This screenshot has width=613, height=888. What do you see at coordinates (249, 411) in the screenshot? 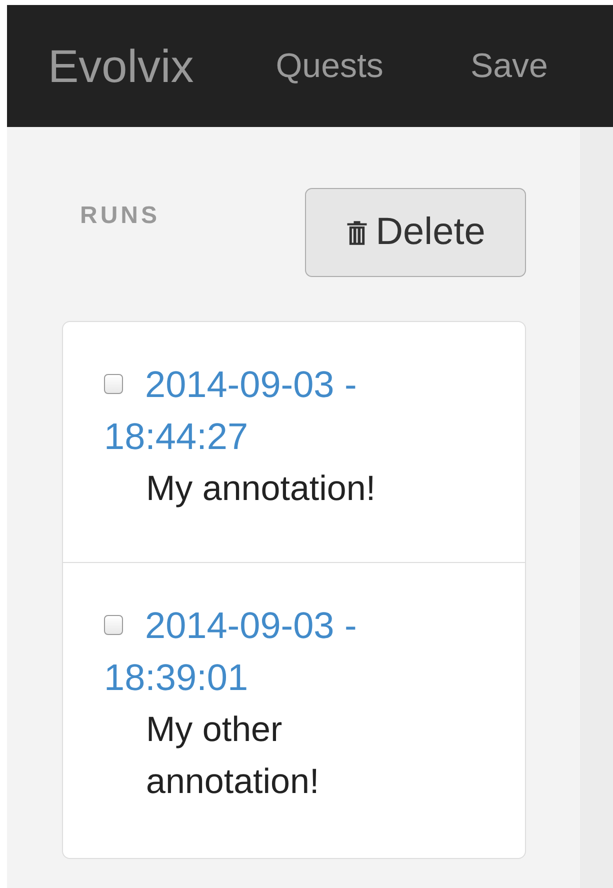
I see `run-link: 2014-09-03 - 18:44:27` at bounding box center [249, 411].